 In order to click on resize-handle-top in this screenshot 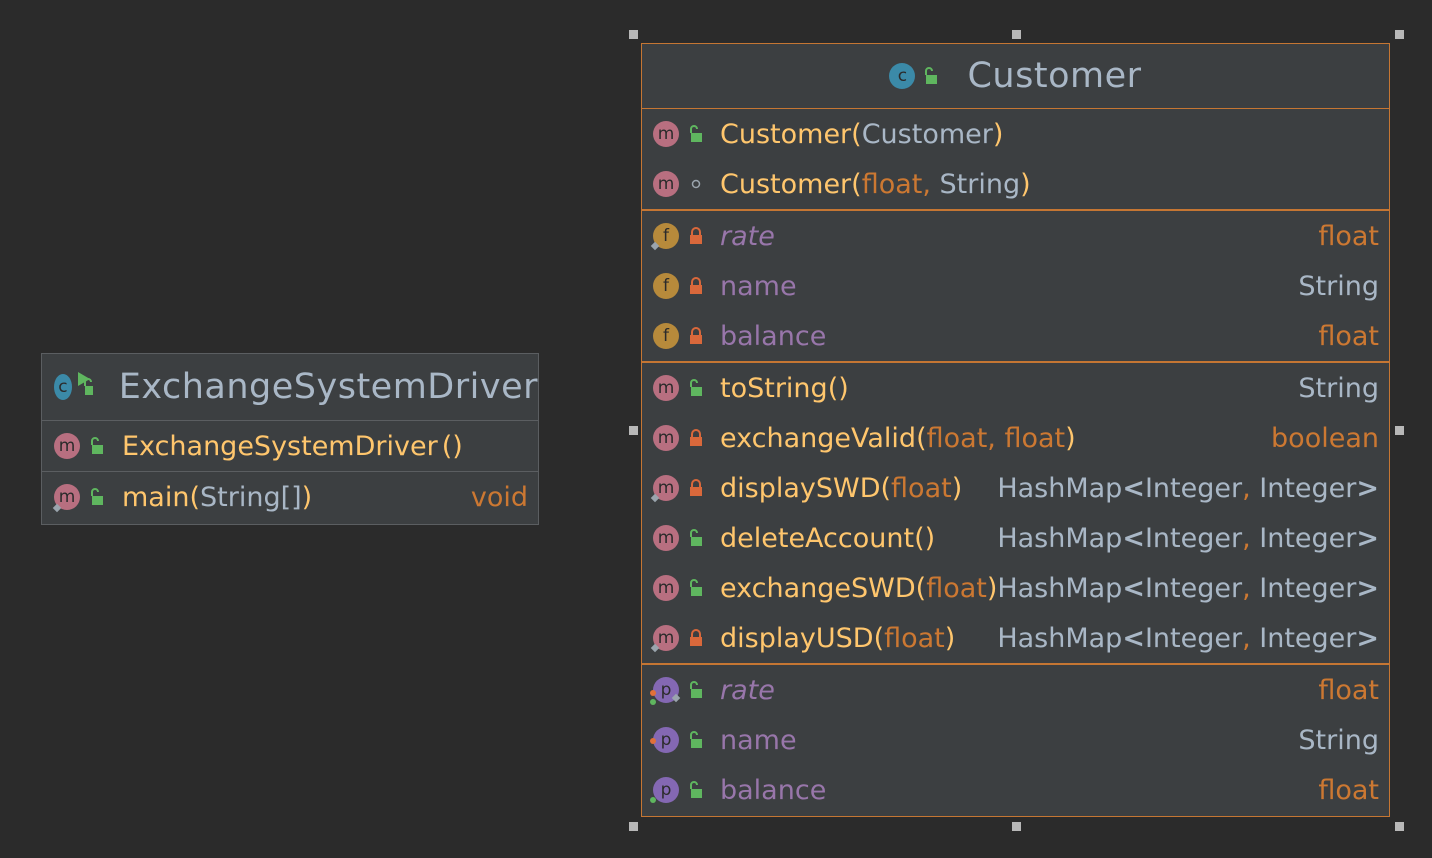, I will do `click(1016, 34)`.